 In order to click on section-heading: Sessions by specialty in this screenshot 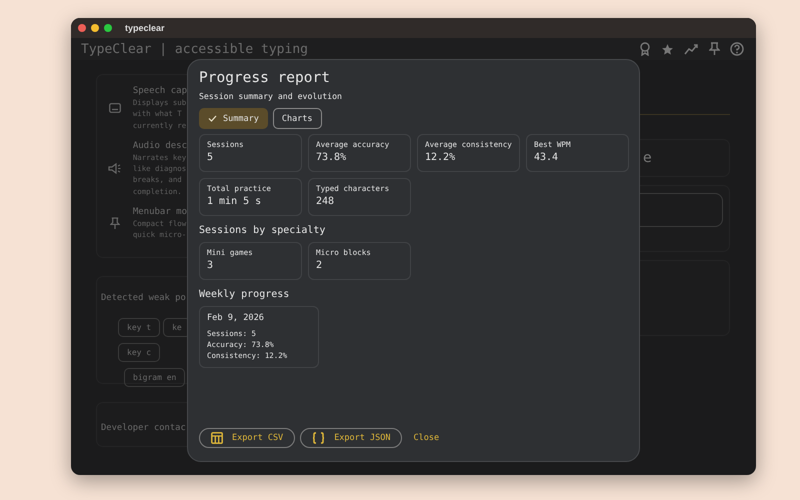, I will do `click(262, 230)`.